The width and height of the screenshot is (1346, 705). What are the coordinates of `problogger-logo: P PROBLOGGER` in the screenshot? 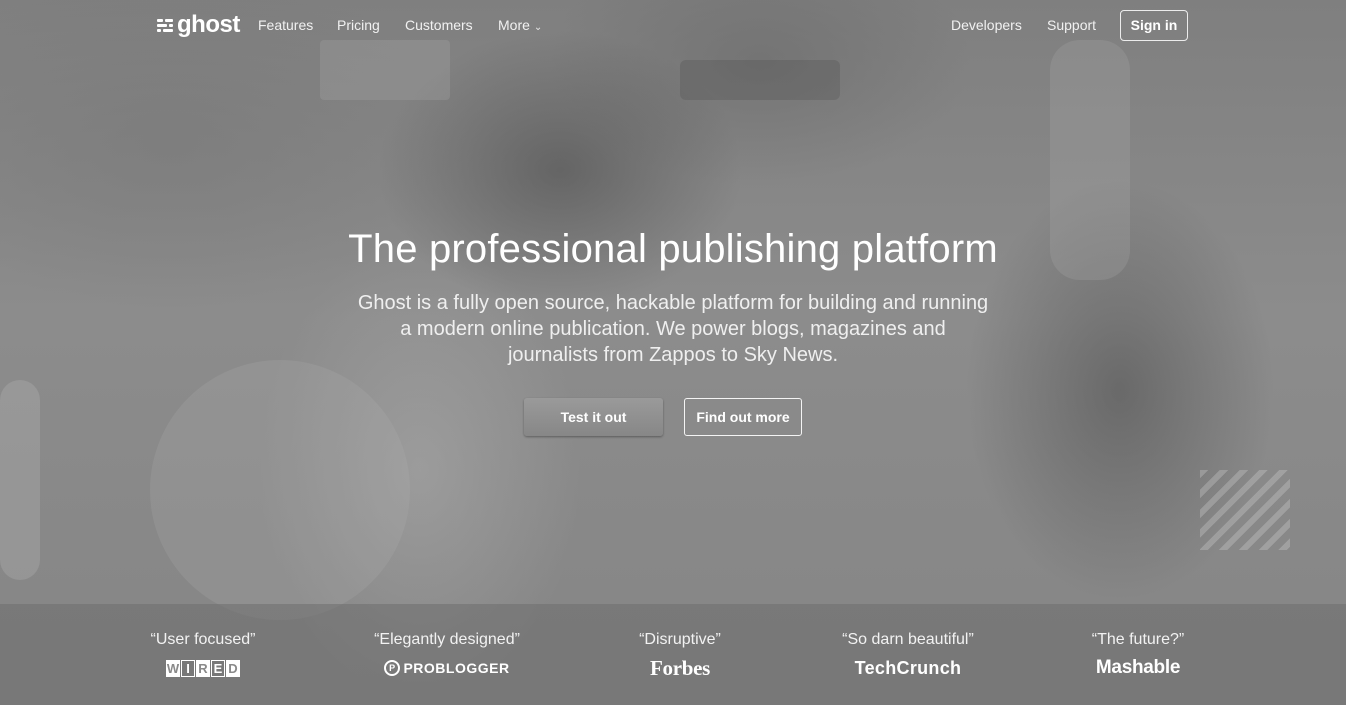 It's located at (447, 668).